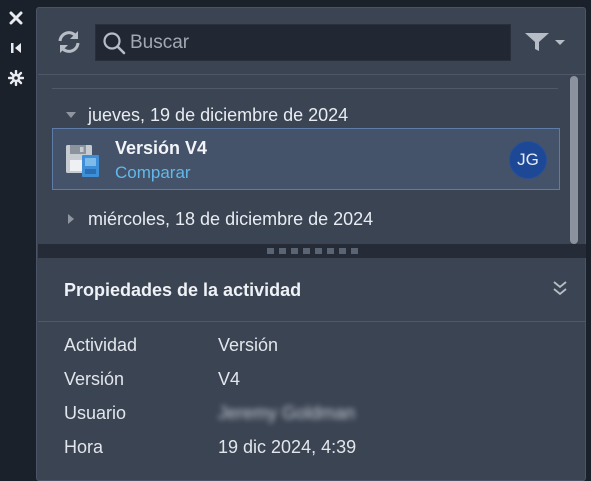  I want to click on avatar: JG, so click(528, 160).